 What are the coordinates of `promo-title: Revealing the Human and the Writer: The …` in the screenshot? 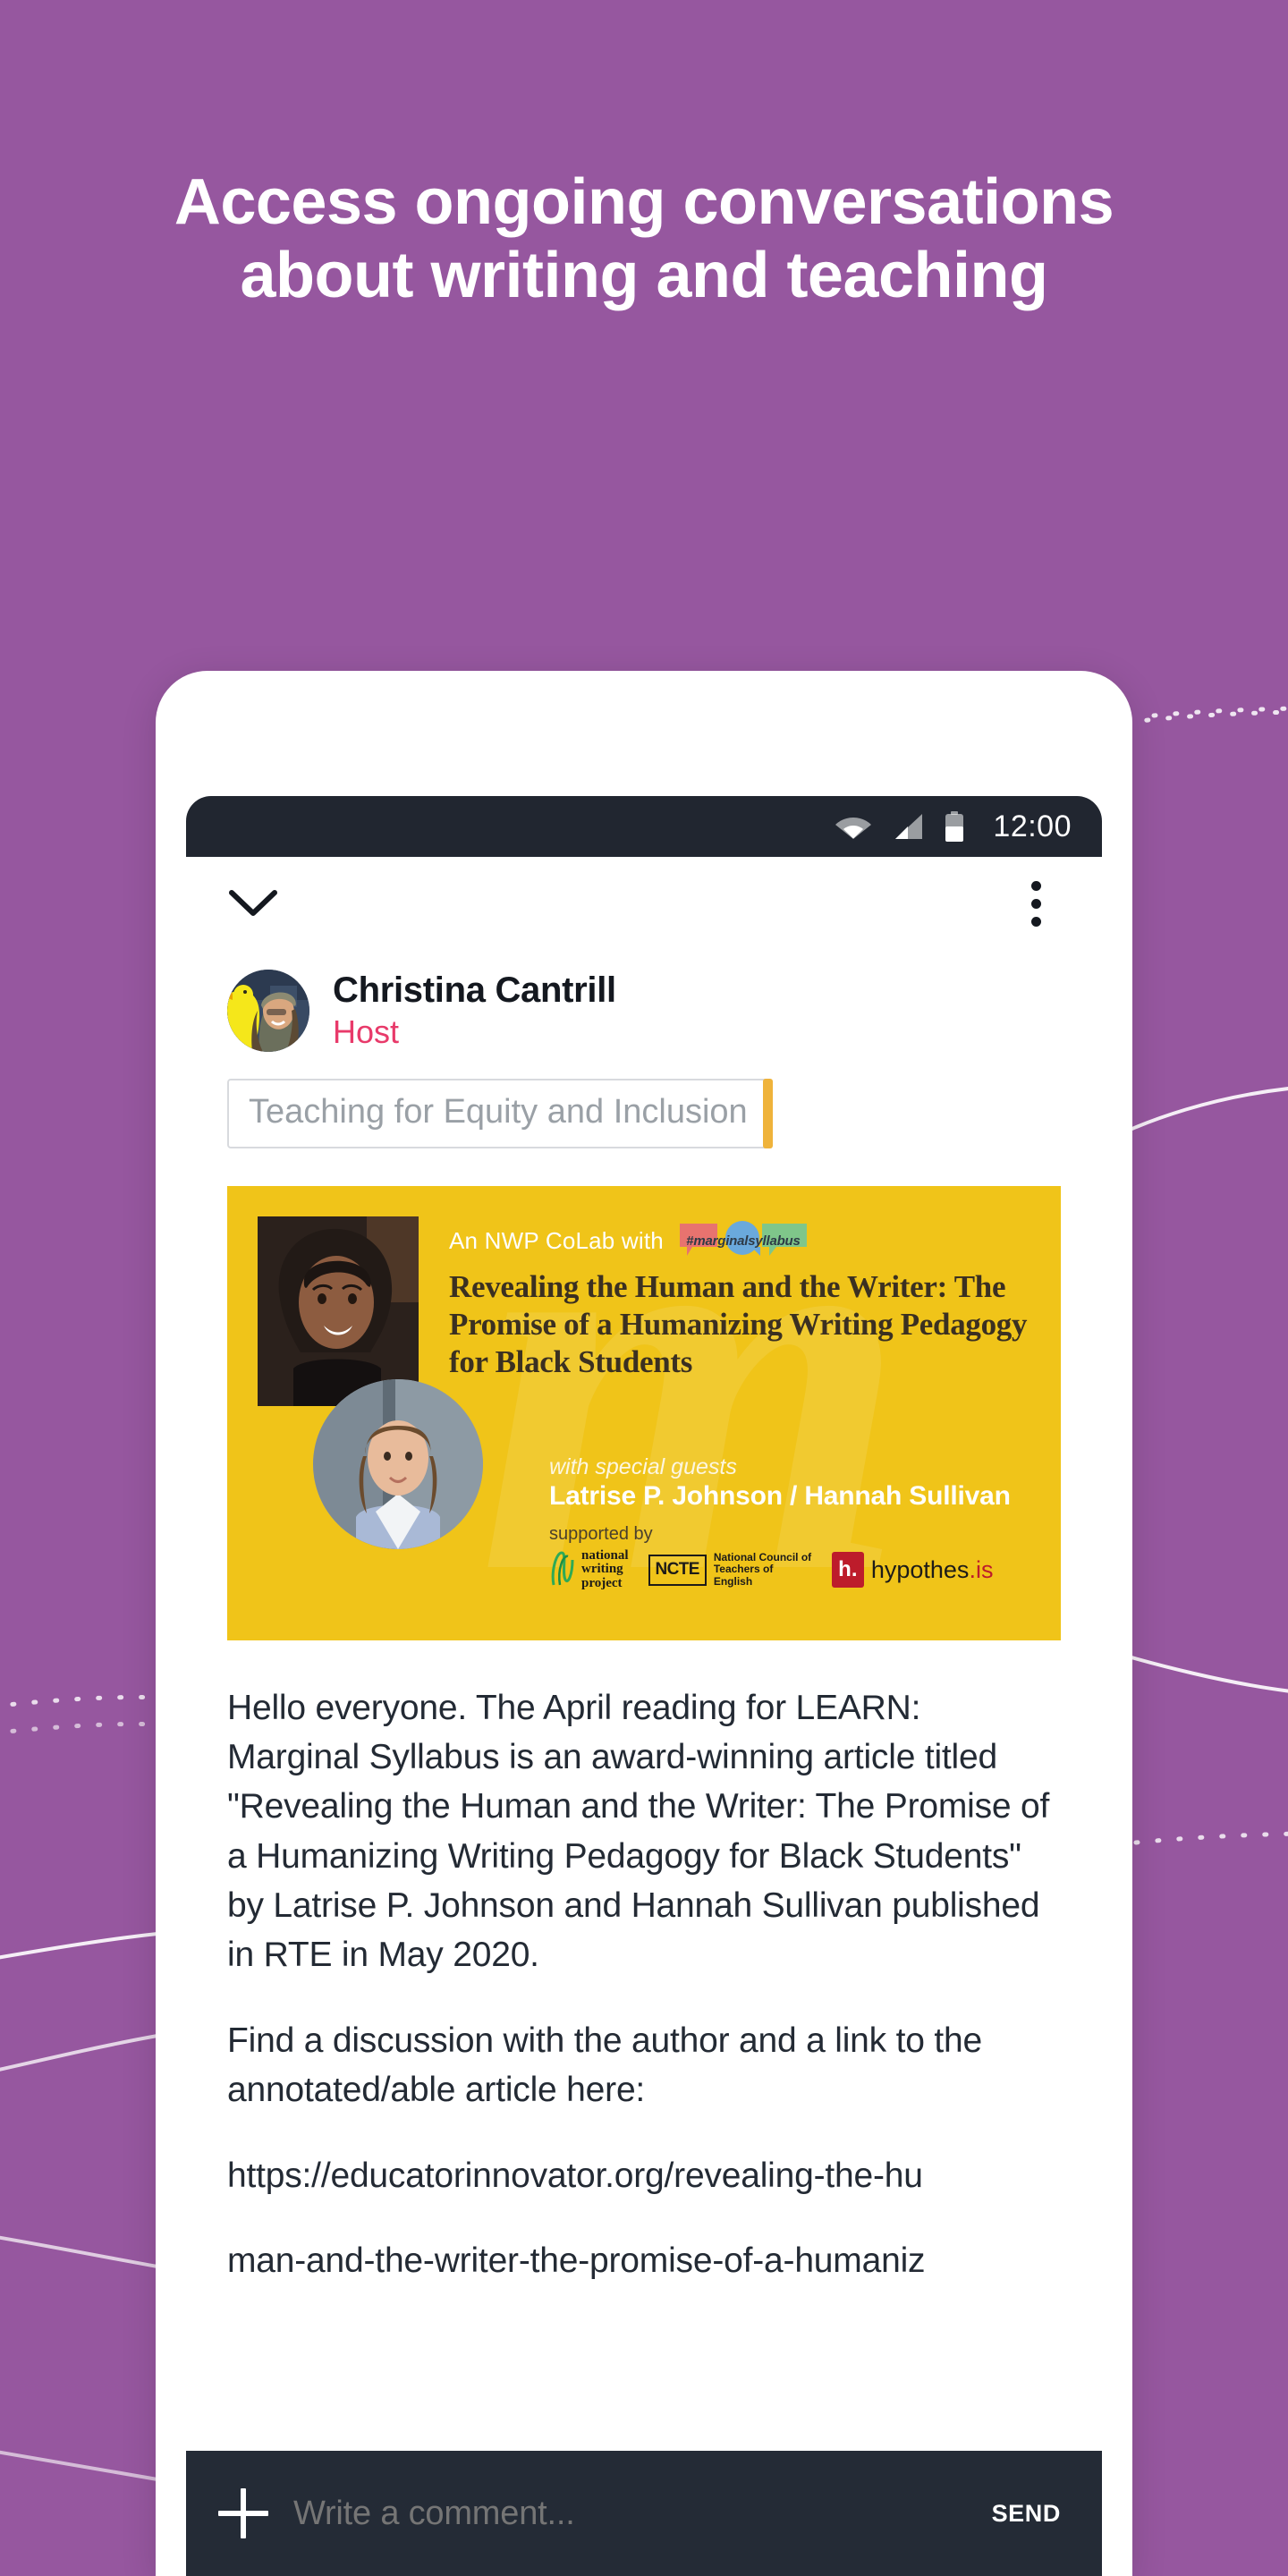 It's located at (738, 1323).